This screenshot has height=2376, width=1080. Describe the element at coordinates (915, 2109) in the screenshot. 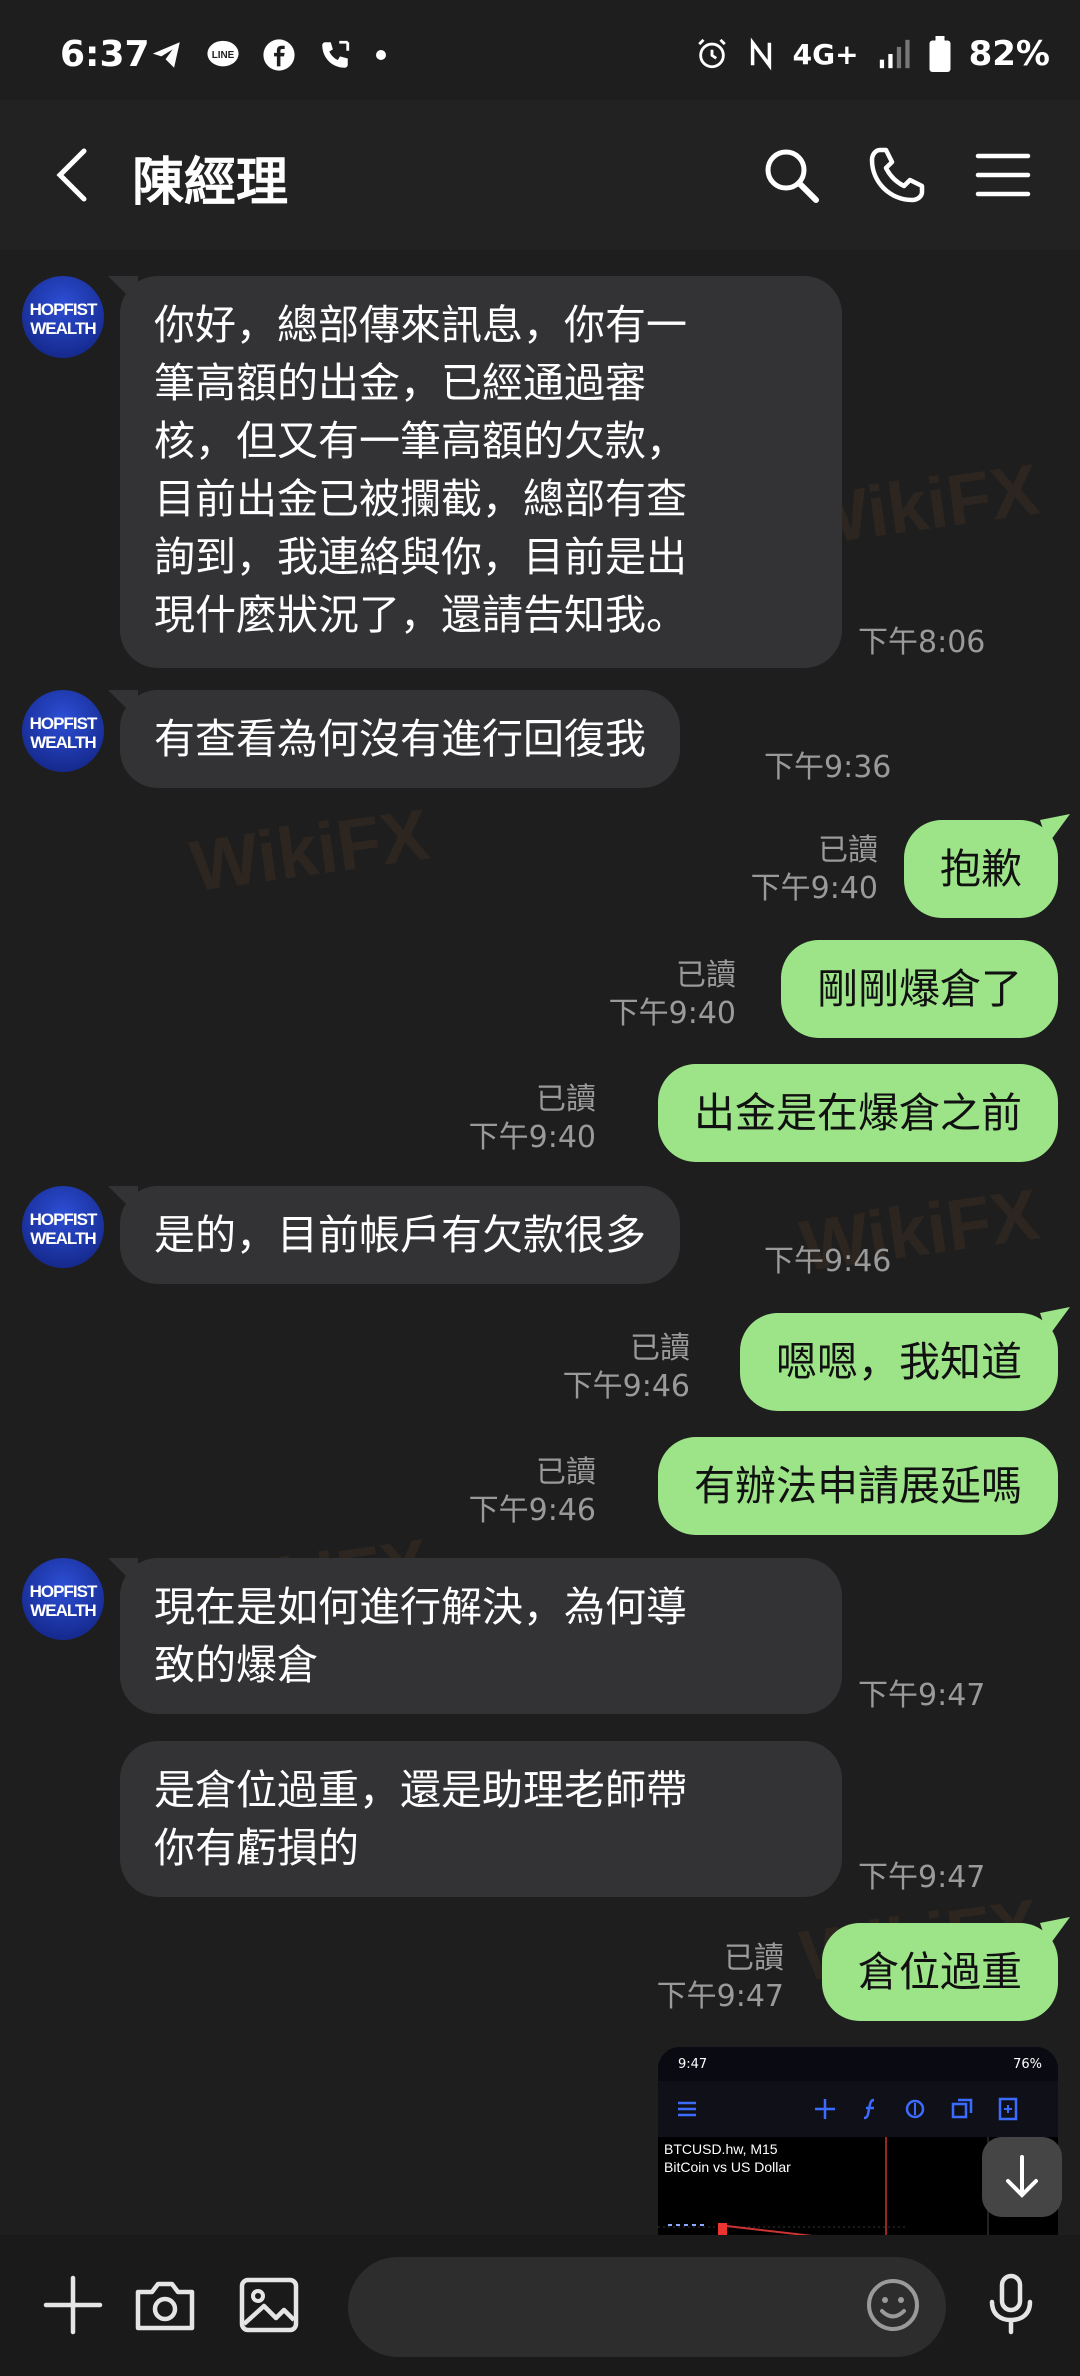

I see `screenshot-trade-icon` at that location.